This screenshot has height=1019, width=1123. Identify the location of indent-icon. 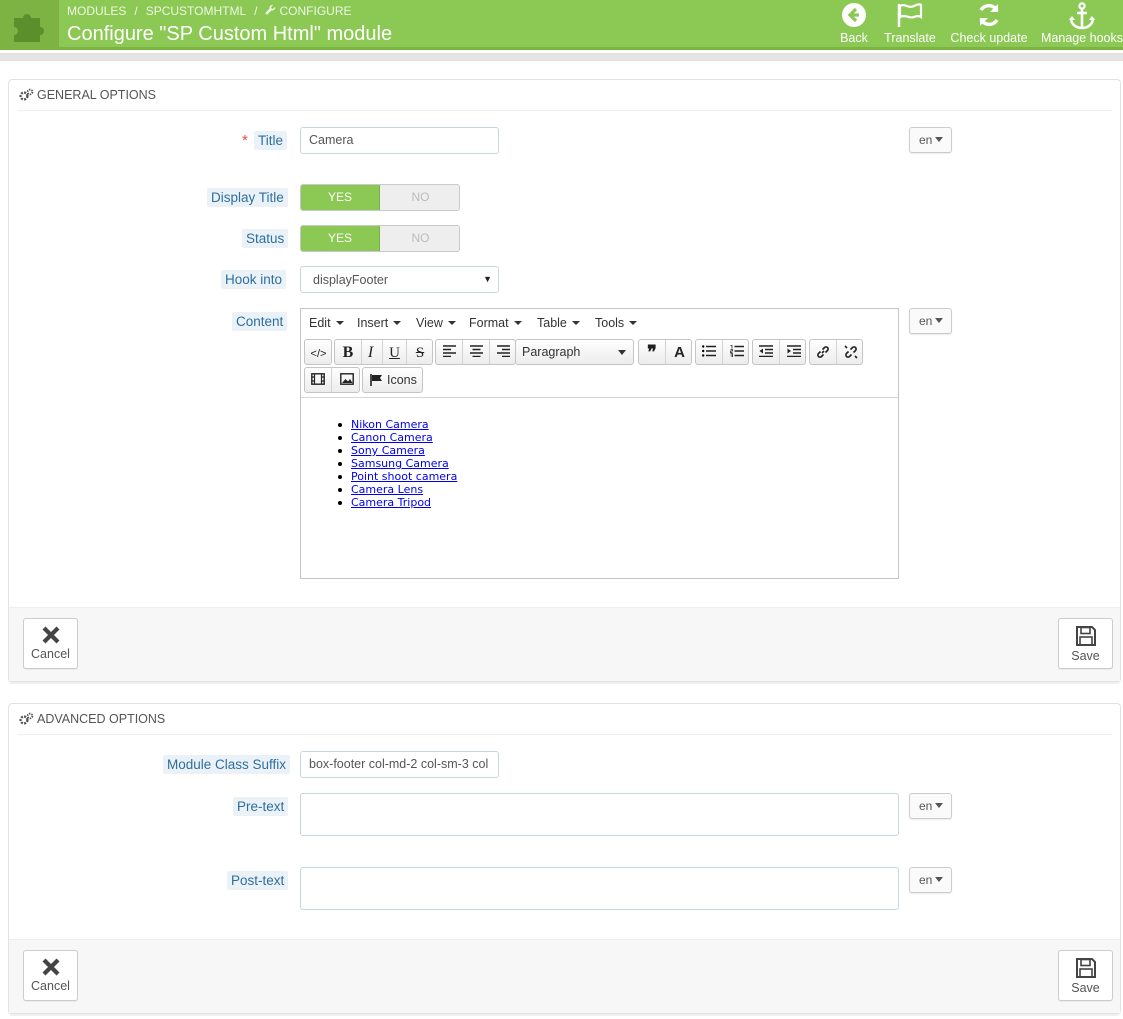
(793, 351).